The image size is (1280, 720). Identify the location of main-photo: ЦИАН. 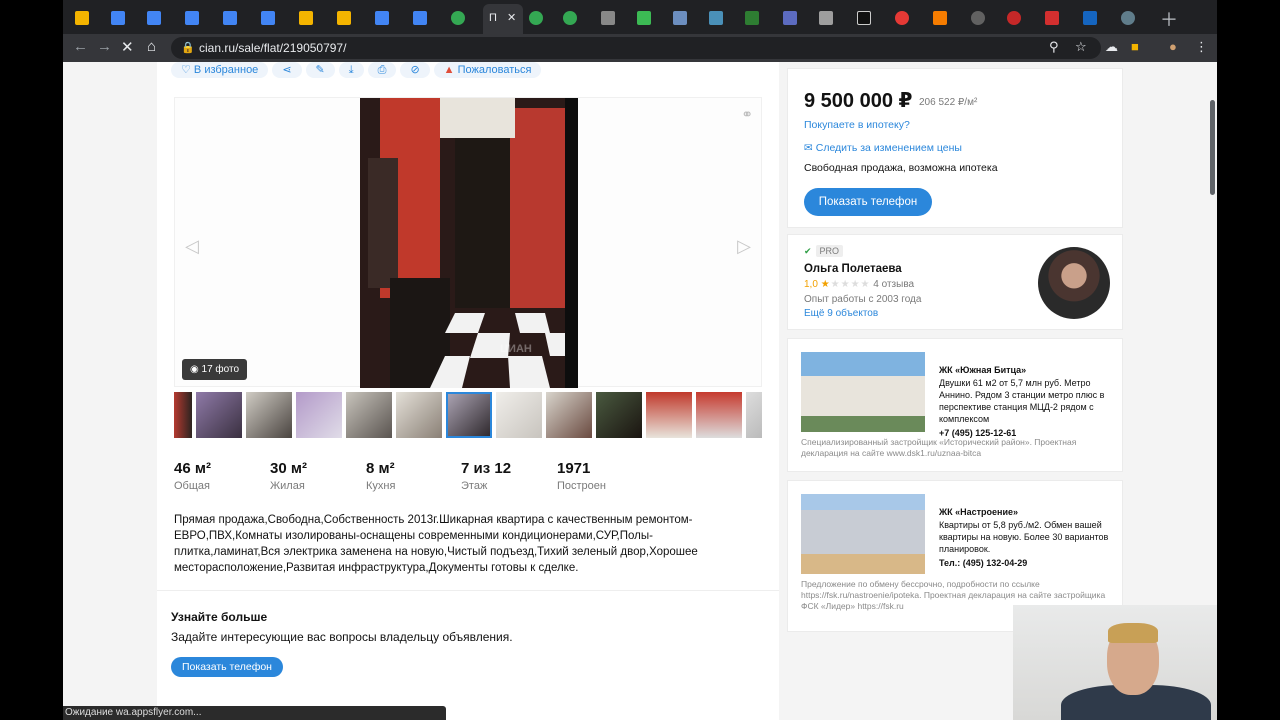
(469, 243).